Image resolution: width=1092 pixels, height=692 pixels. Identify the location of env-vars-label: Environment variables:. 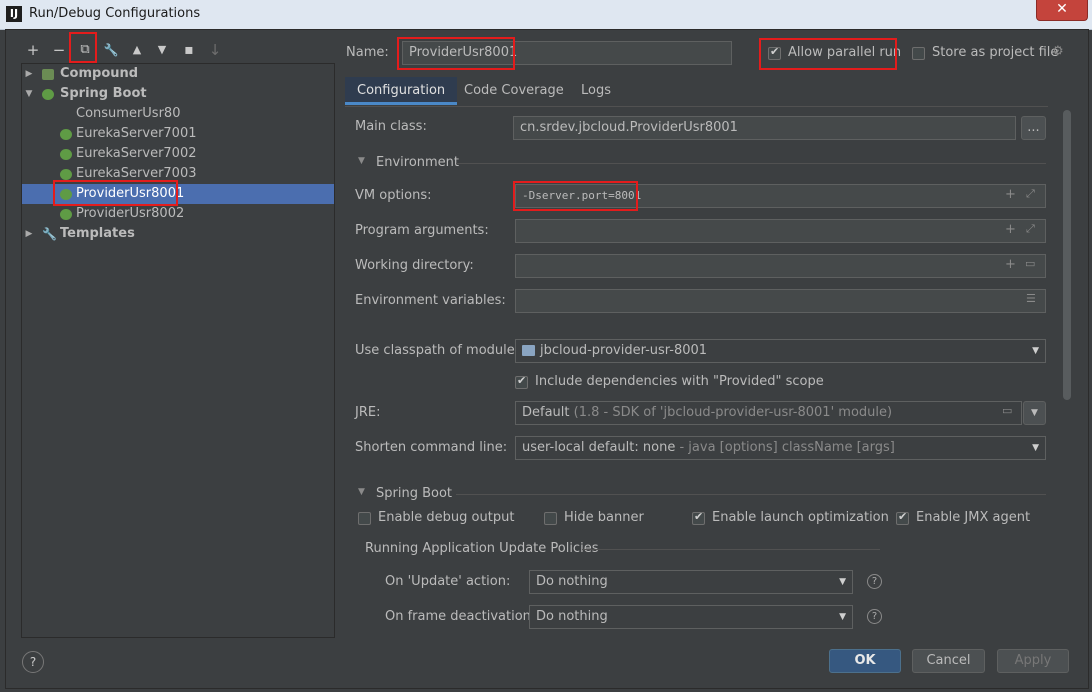
(430, 300).